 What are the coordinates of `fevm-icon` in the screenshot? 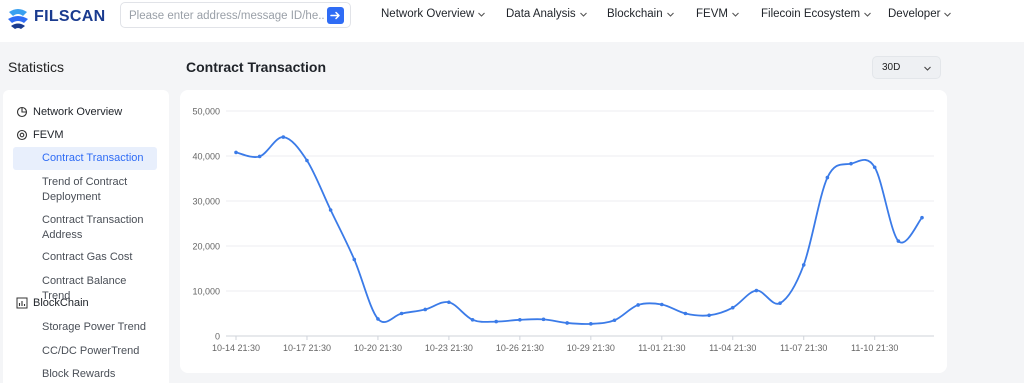 It's located at (22, 135).